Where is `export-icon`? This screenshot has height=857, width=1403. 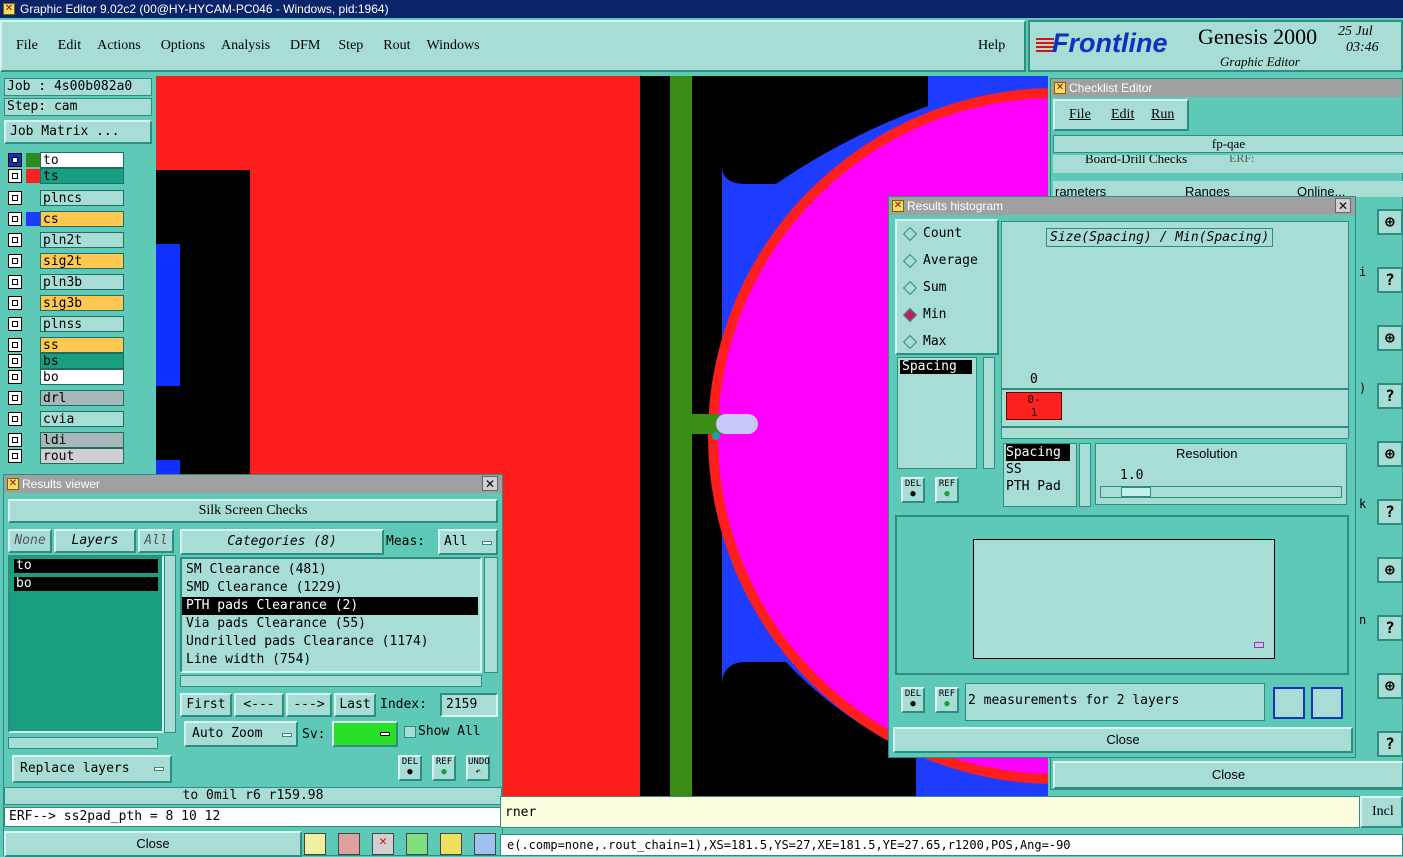 export-icon is located at coordinates (1289, 703).